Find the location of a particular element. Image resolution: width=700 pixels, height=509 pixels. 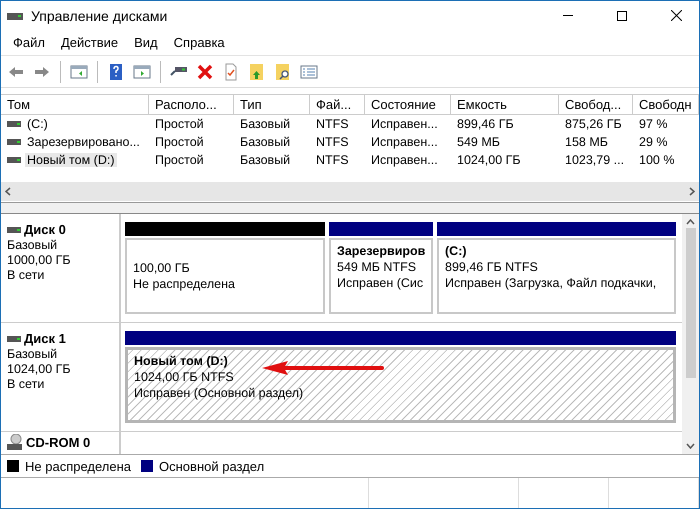

column-header: Свободн is located at coordinates (666, 105).